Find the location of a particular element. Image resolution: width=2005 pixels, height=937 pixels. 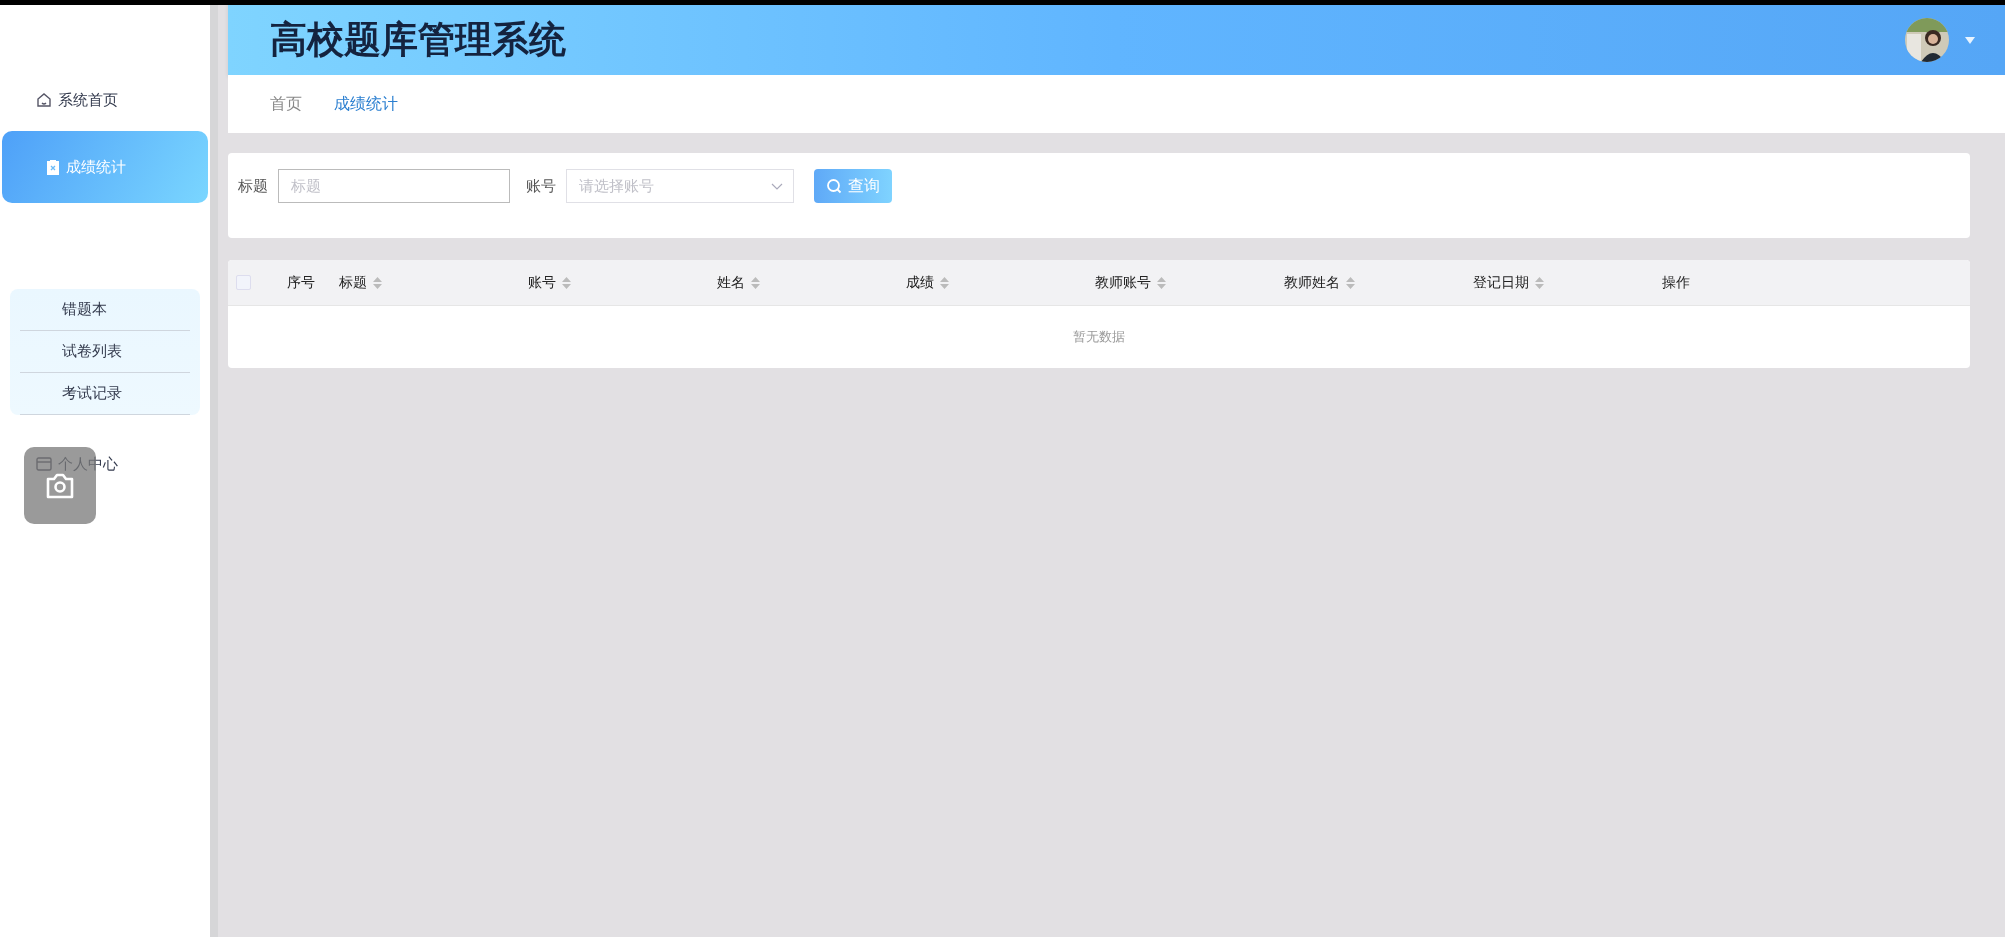

empty-message: 暂无数据 is located at coordinates (1099, 337).